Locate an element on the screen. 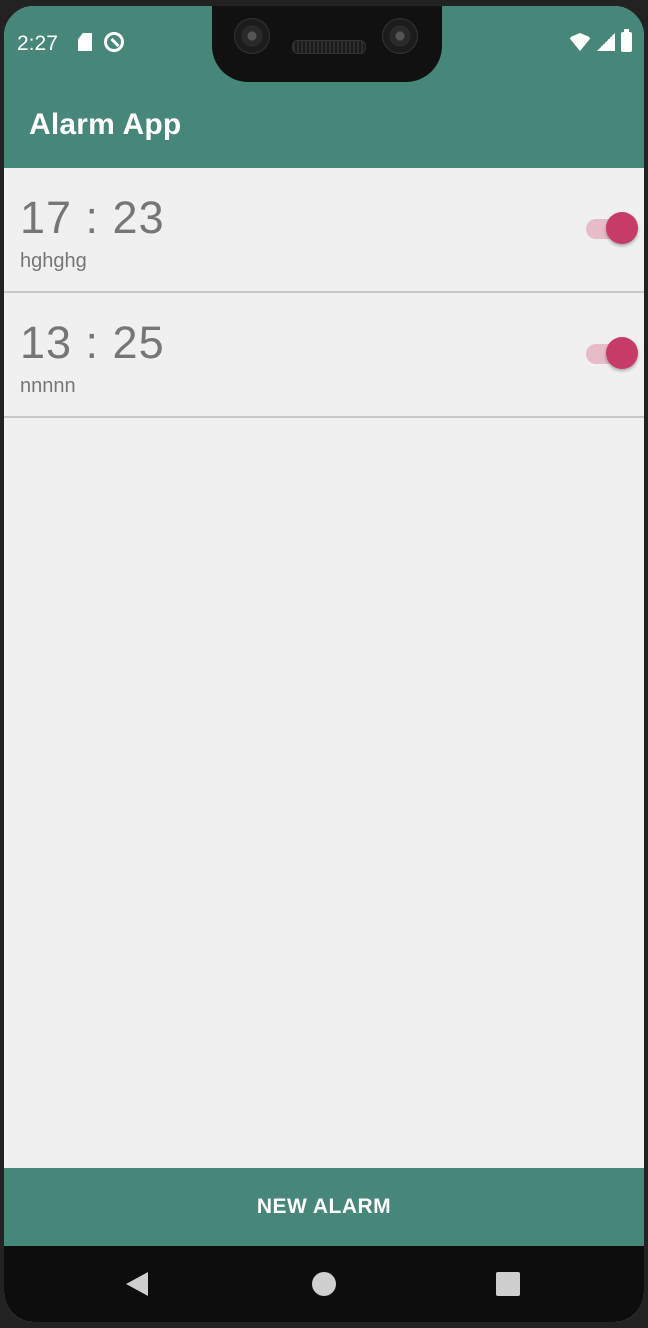  alarm-time: 17 : 23 is located at coordinates (92, 217).